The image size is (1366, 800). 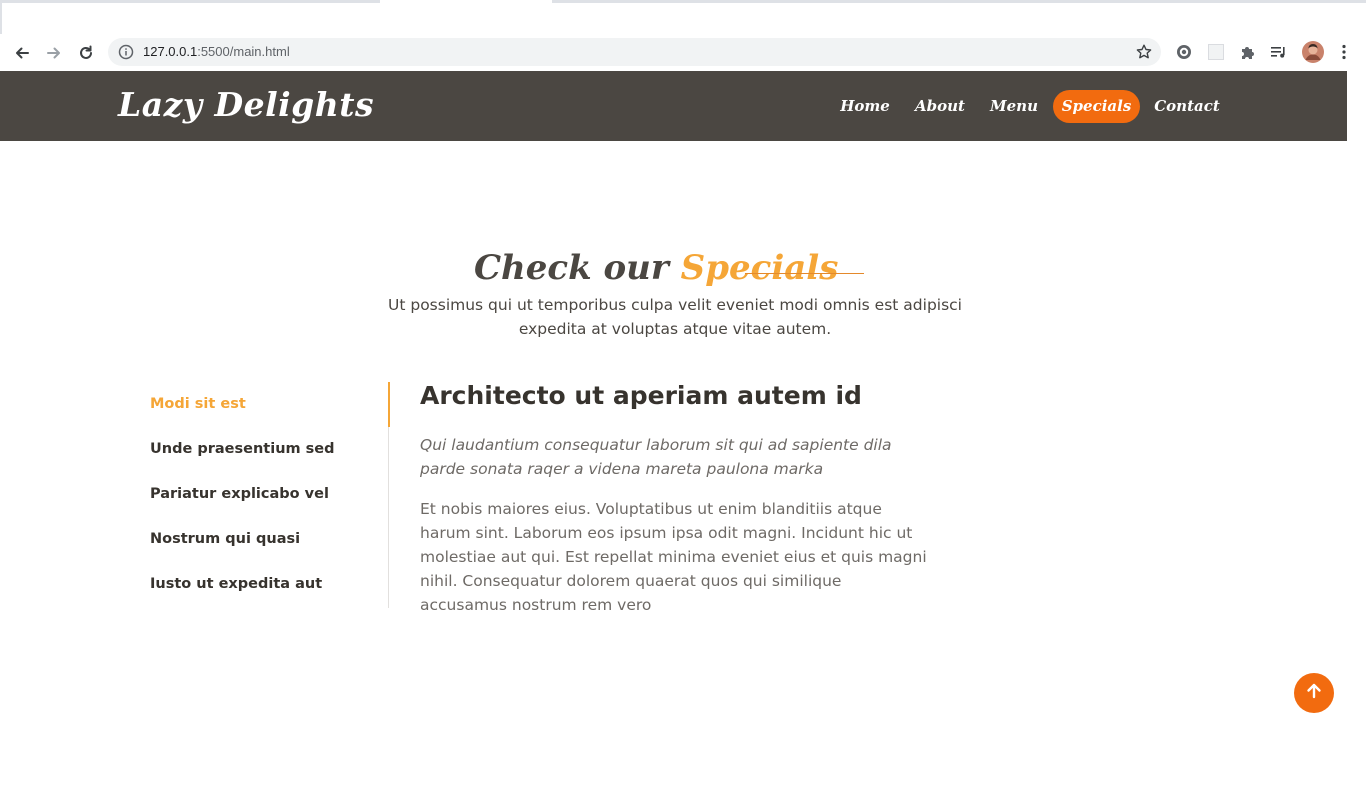 I want to click on section-title-accent: Specials, so click(x=759, y=268).